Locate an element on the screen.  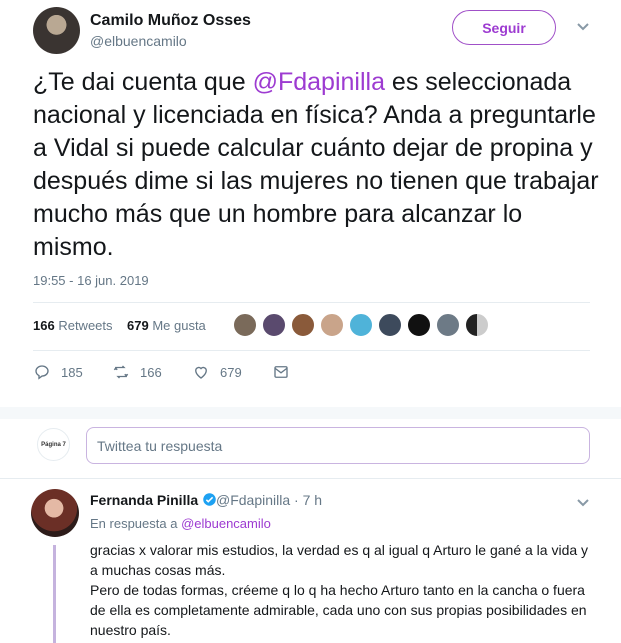
replying-prefix: En respuesta a is located at coordinates (136, 523).